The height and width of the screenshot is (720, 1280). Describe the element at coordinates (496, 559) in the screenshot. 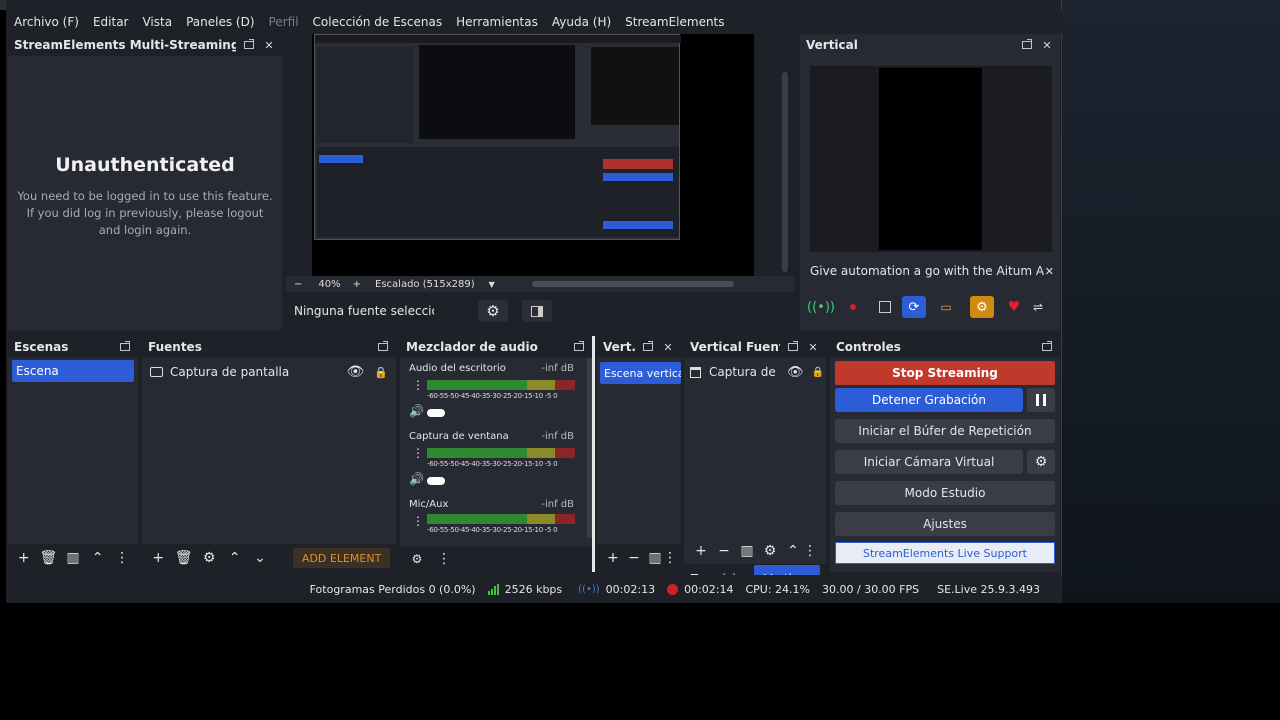

I see `mixer-toolbar: ⚙ ⋮` at that location.